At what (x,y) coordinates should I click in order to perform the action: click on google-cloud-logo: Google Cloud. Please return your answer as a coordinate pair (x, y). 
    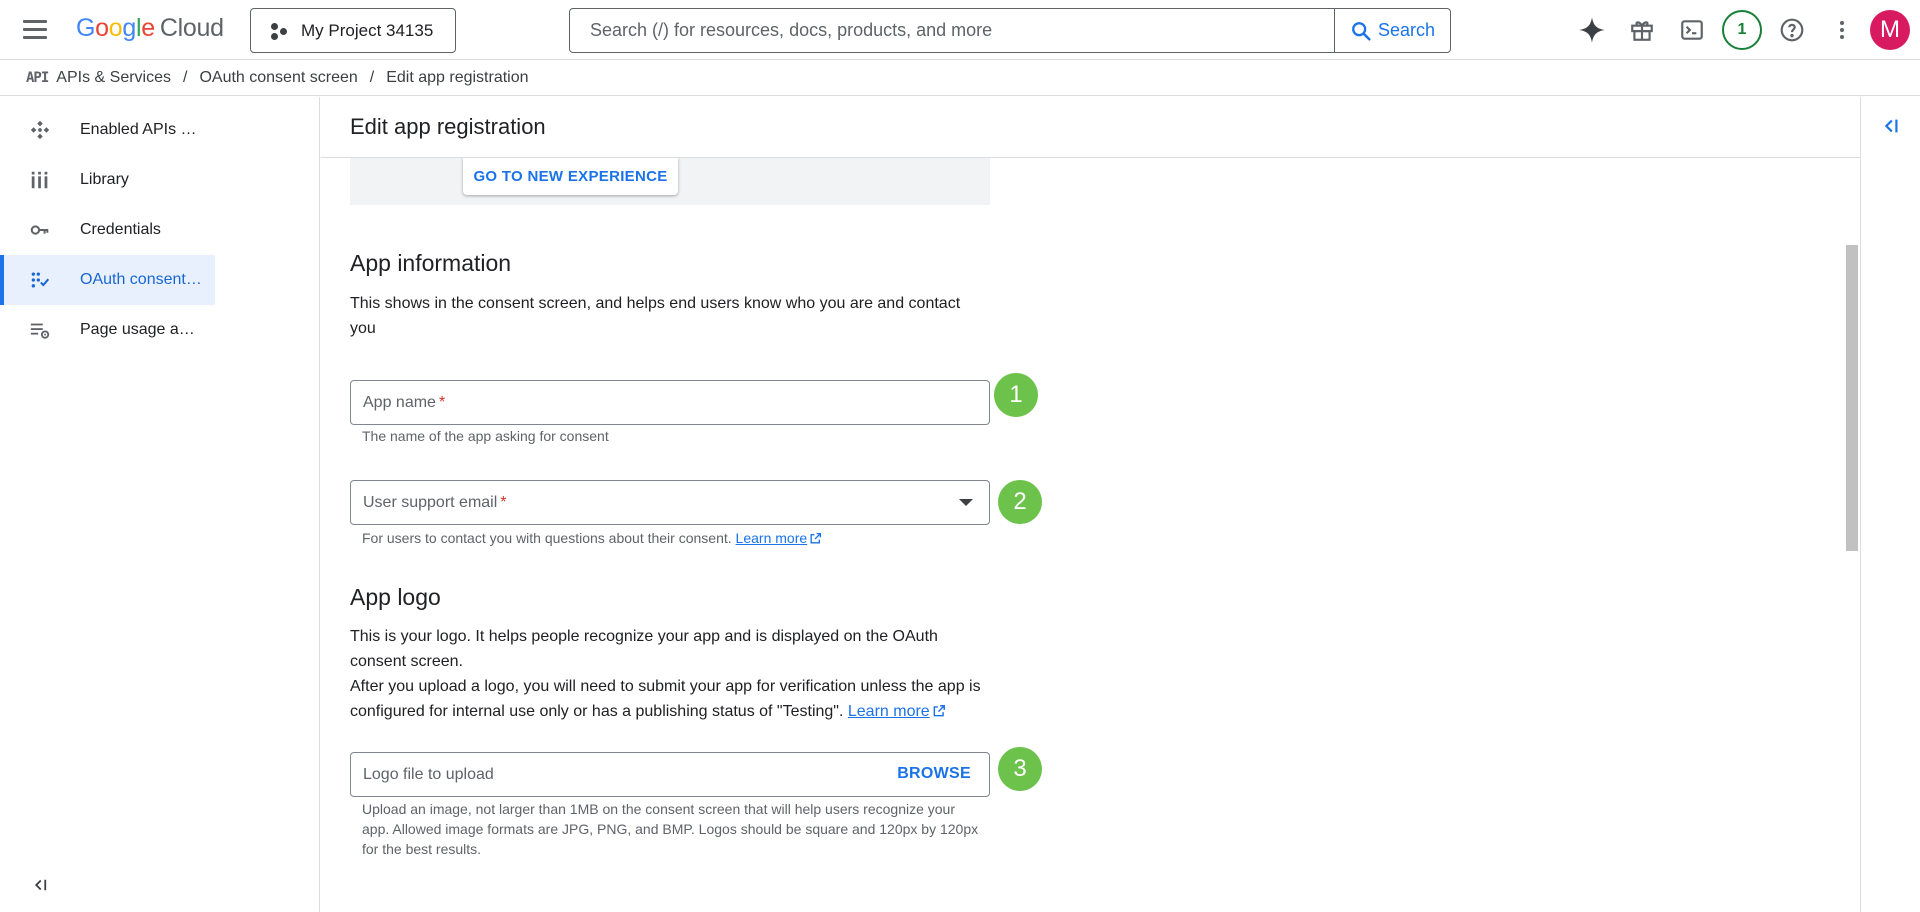
    Looking at the image, I should click on (150, 28).